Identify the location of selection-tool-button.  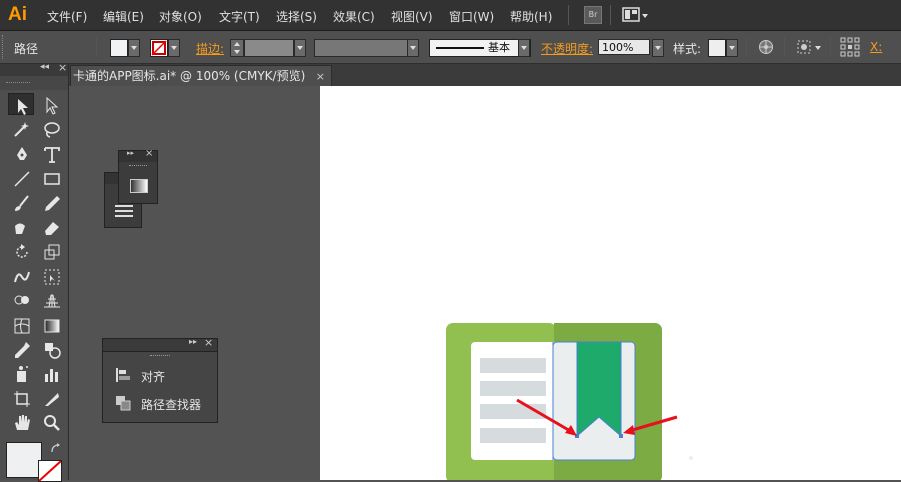
(21, 104).